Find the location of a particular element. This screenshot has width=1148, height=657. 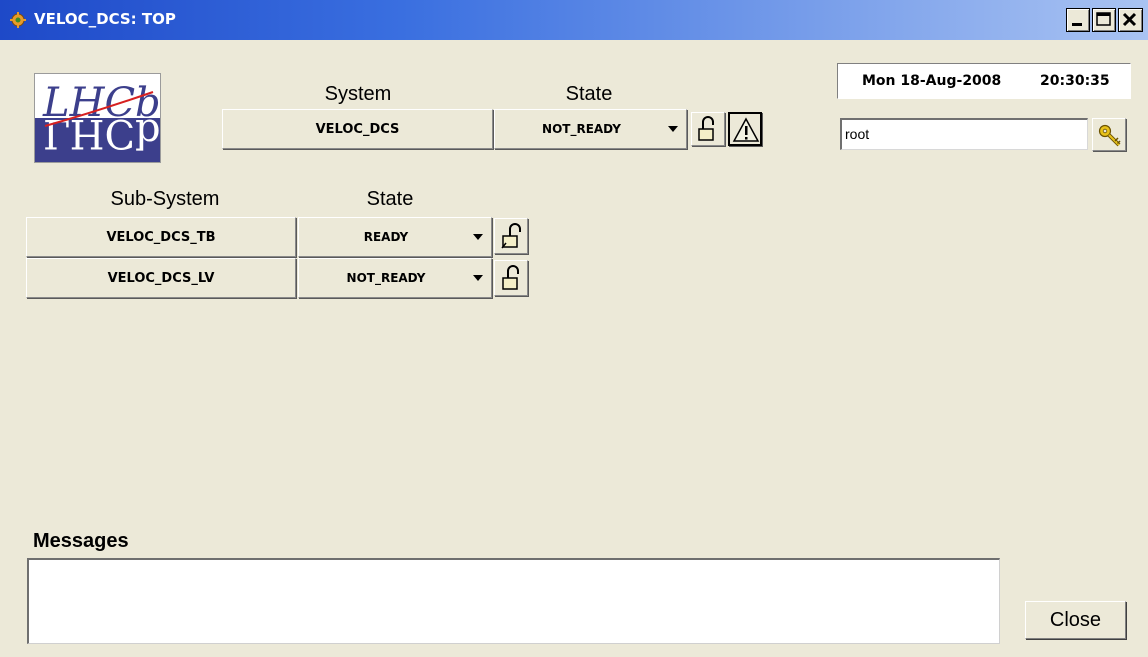

maximize-button is located at coordinates (1104, 20).